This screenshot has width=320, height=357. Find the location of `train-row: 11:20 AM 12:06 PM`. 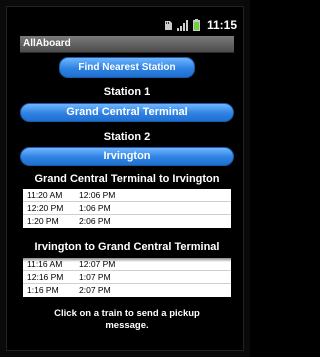

train-row: 11:20 AM 12:06 PM is located at coordinates (127, 195).